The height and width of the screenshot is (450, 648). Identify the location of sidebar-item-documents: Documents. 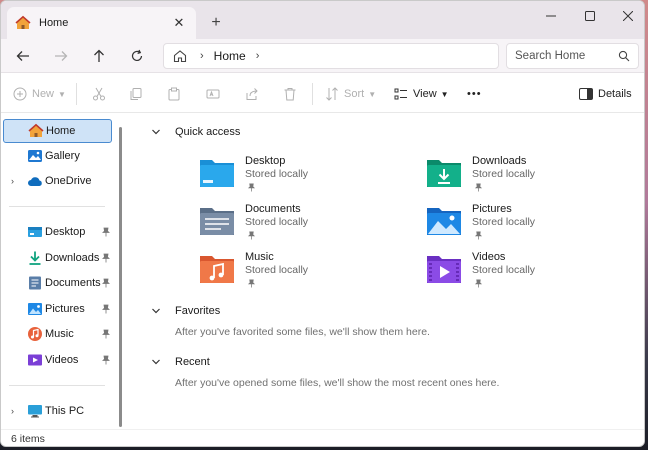
(57, 283).